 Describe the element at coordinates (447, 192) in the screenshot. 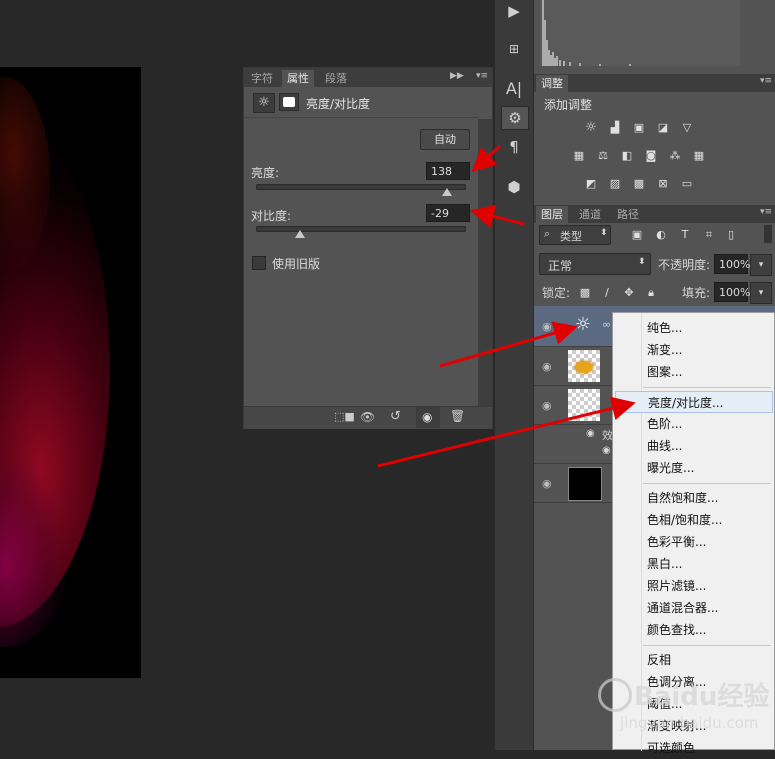

I see `brightness-slider-thumb` at that location.